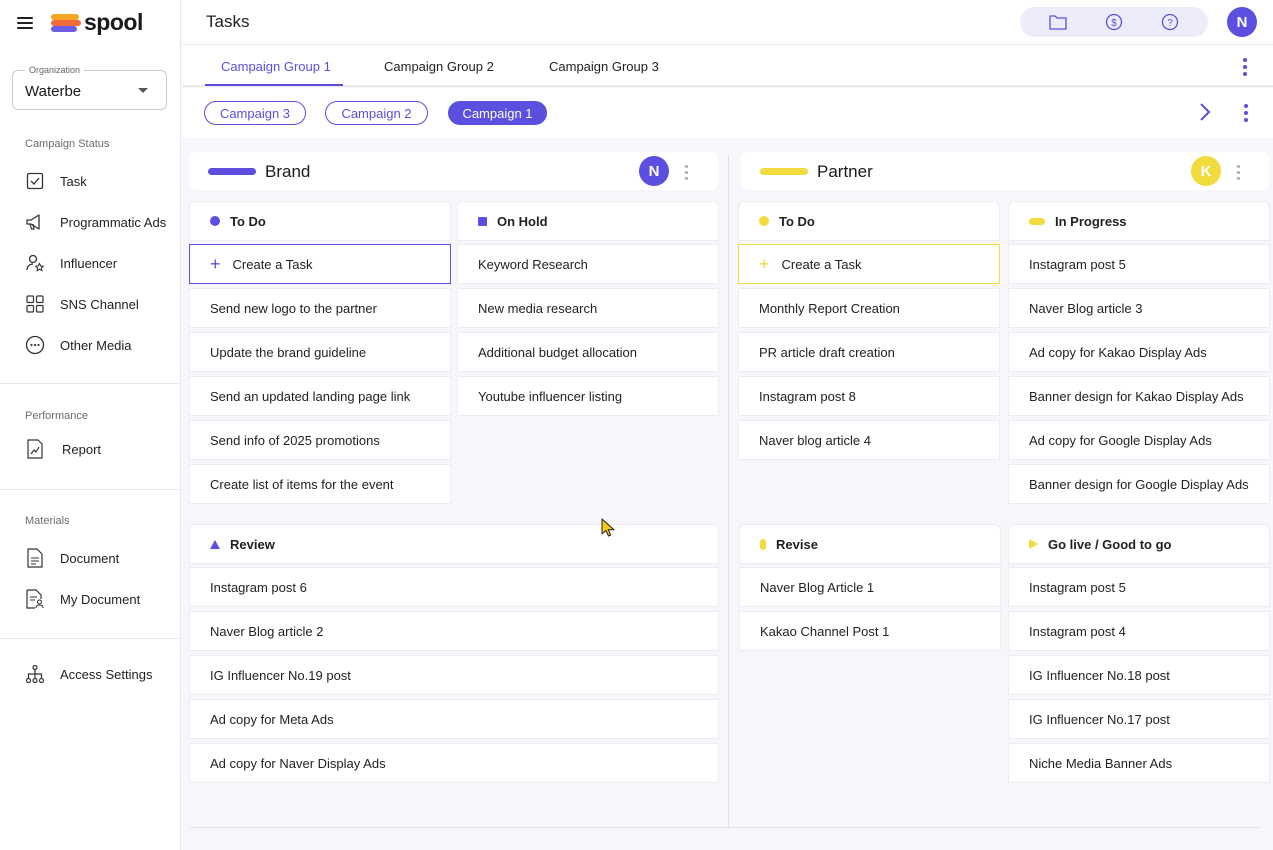  I want to click on nav-item-label: Task, so click(73, 181).